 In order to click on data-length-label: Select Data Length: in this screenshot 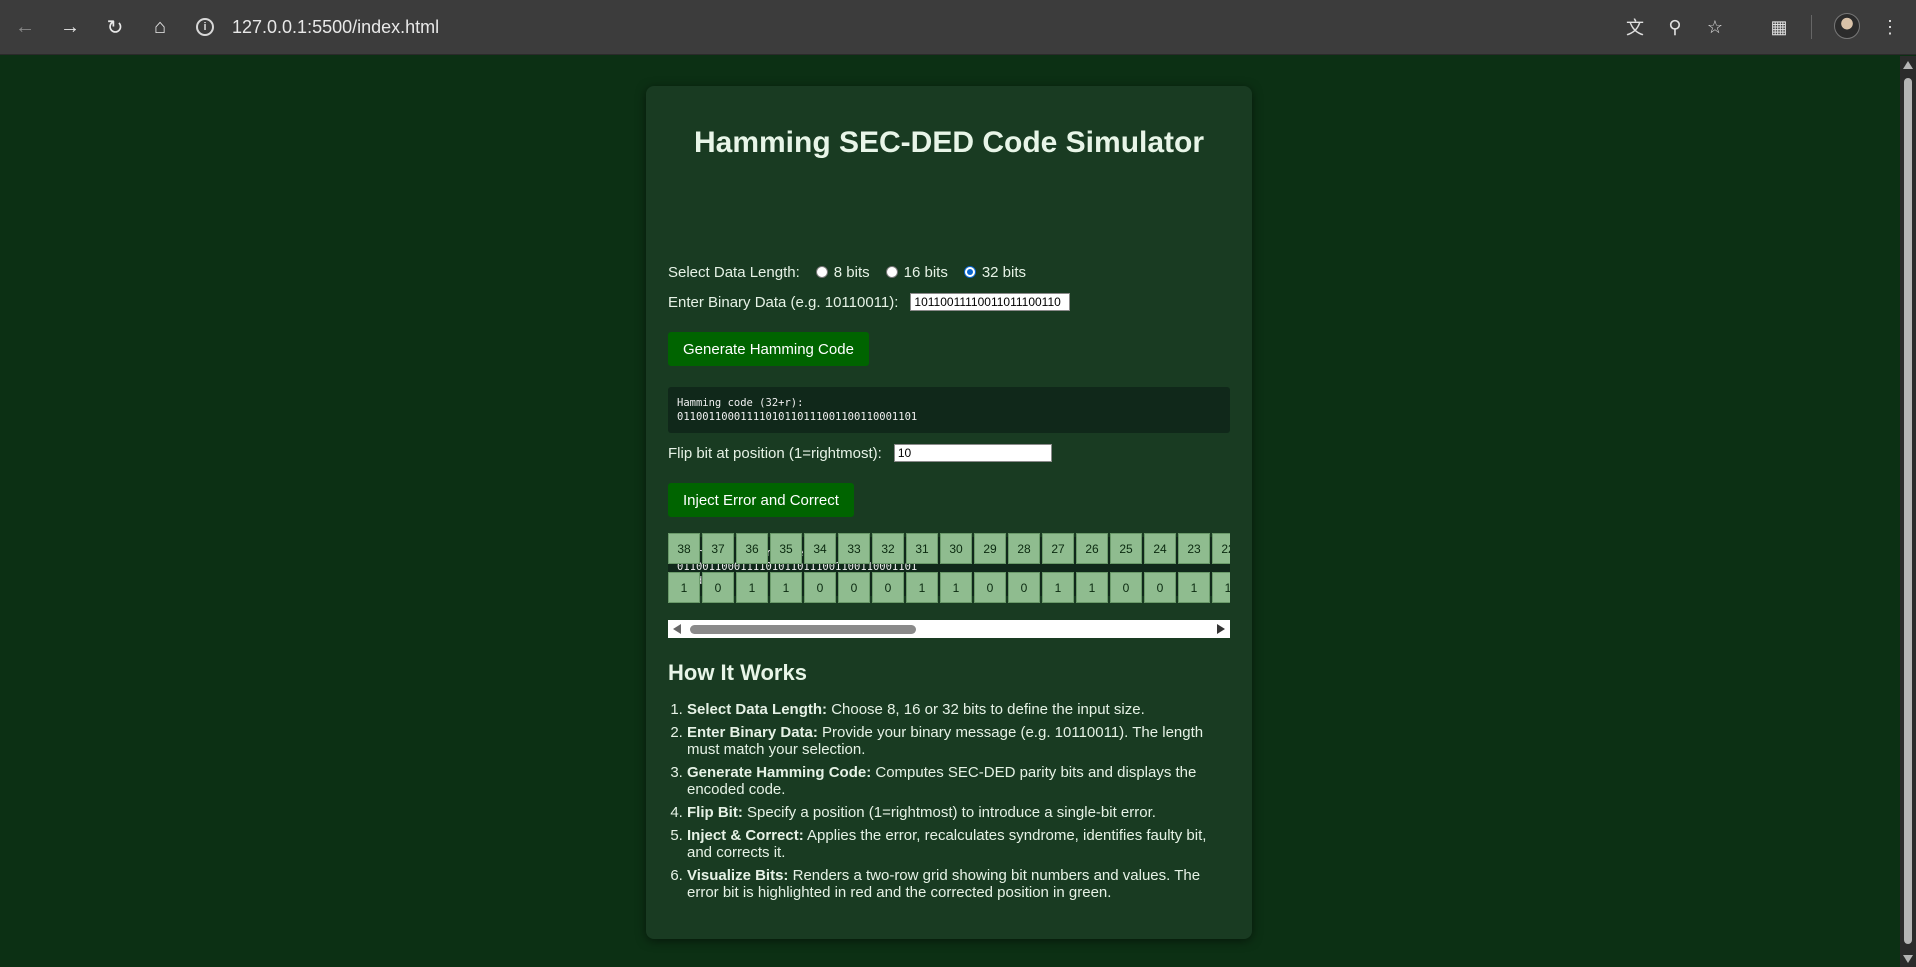, I will do `click(734, 272)`.